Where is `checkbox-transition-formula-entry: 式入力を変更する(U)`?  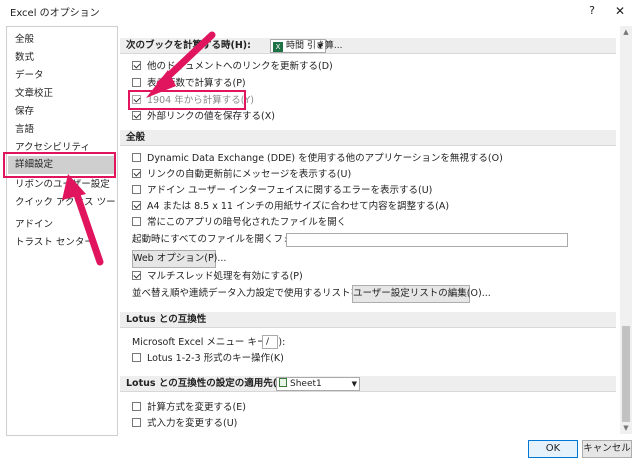 checkbox-transition-formula-entry: 式入力を変更する(U) is located at coordinates (184, 424).